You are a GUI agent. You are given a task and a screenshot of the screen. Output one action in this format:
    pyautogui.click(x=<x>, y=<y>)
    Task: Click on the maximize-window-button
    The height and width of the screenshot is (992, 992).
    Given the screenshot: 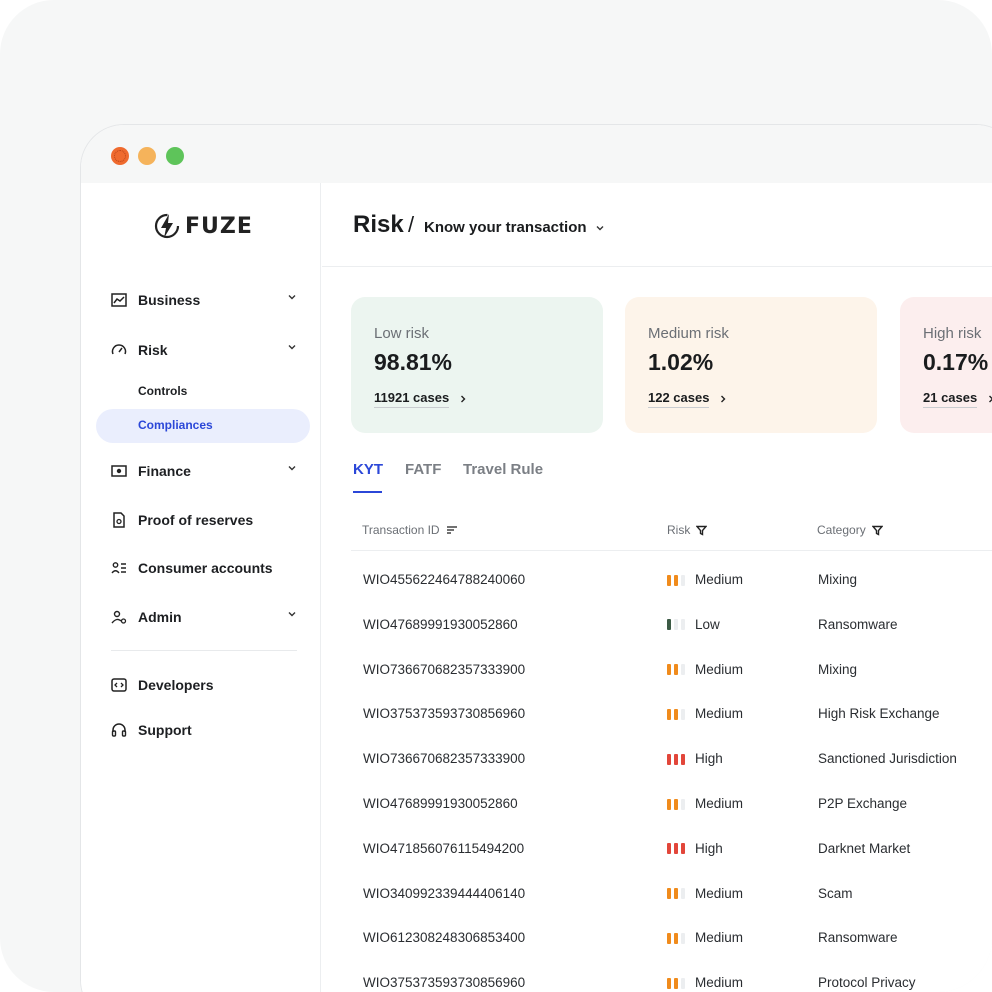 What is the action you would take?
    pyautogui.click(x=175, y=156)
    